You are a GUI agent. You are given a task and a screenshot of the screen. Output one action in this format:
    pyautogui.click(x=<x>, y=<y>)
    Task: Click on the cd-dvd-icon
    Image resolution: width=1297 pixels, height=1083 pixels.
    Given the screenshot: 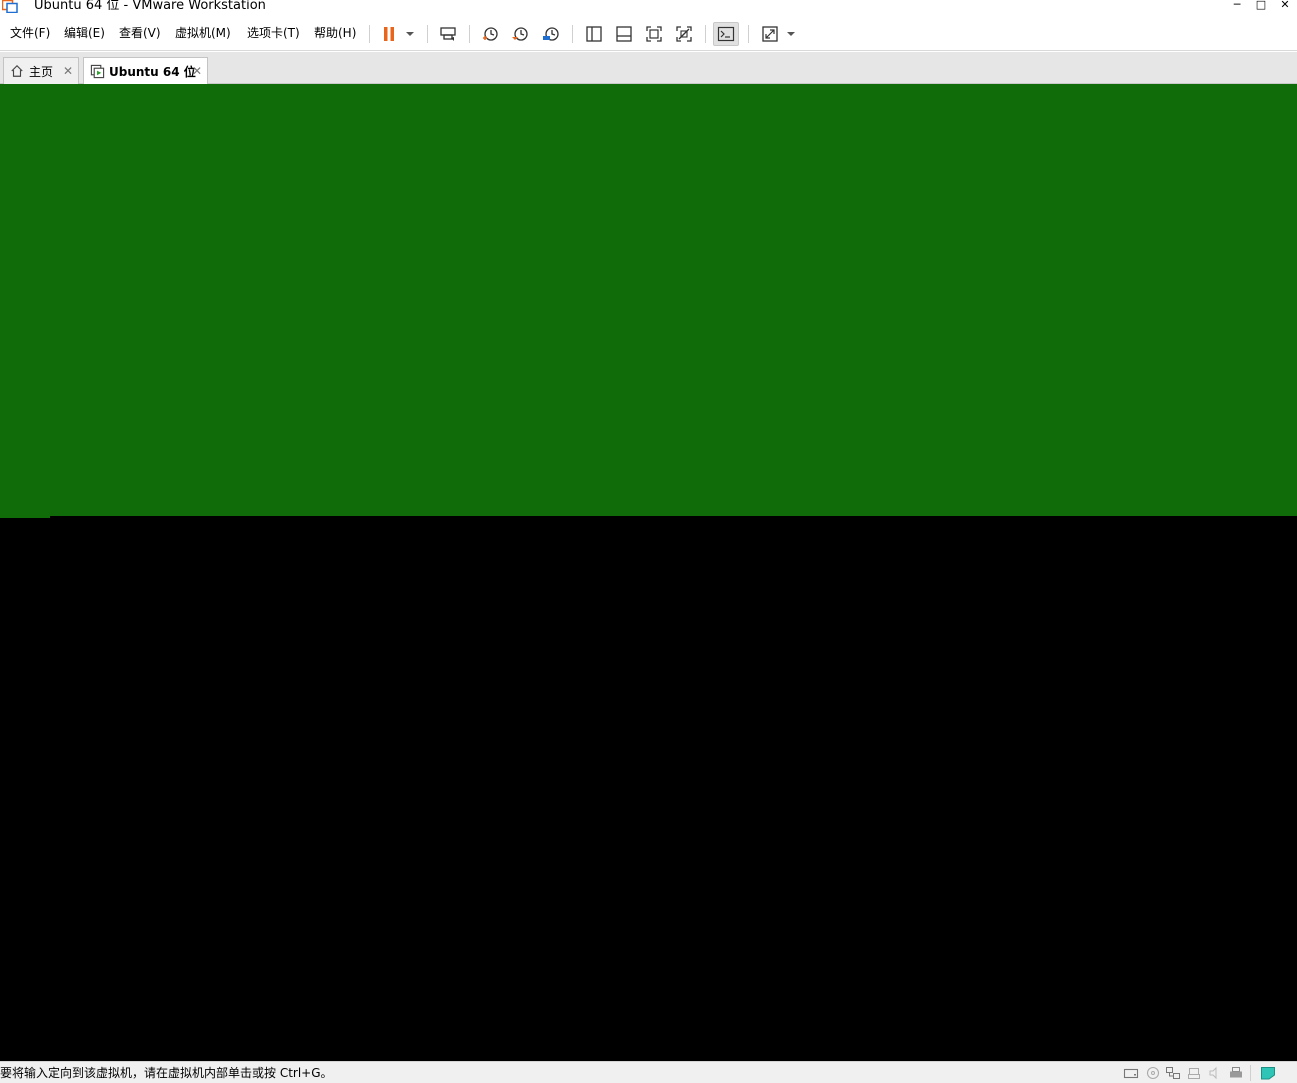 What is the action you would take?
    pyautogui.click(x=1153, y=1073)
    